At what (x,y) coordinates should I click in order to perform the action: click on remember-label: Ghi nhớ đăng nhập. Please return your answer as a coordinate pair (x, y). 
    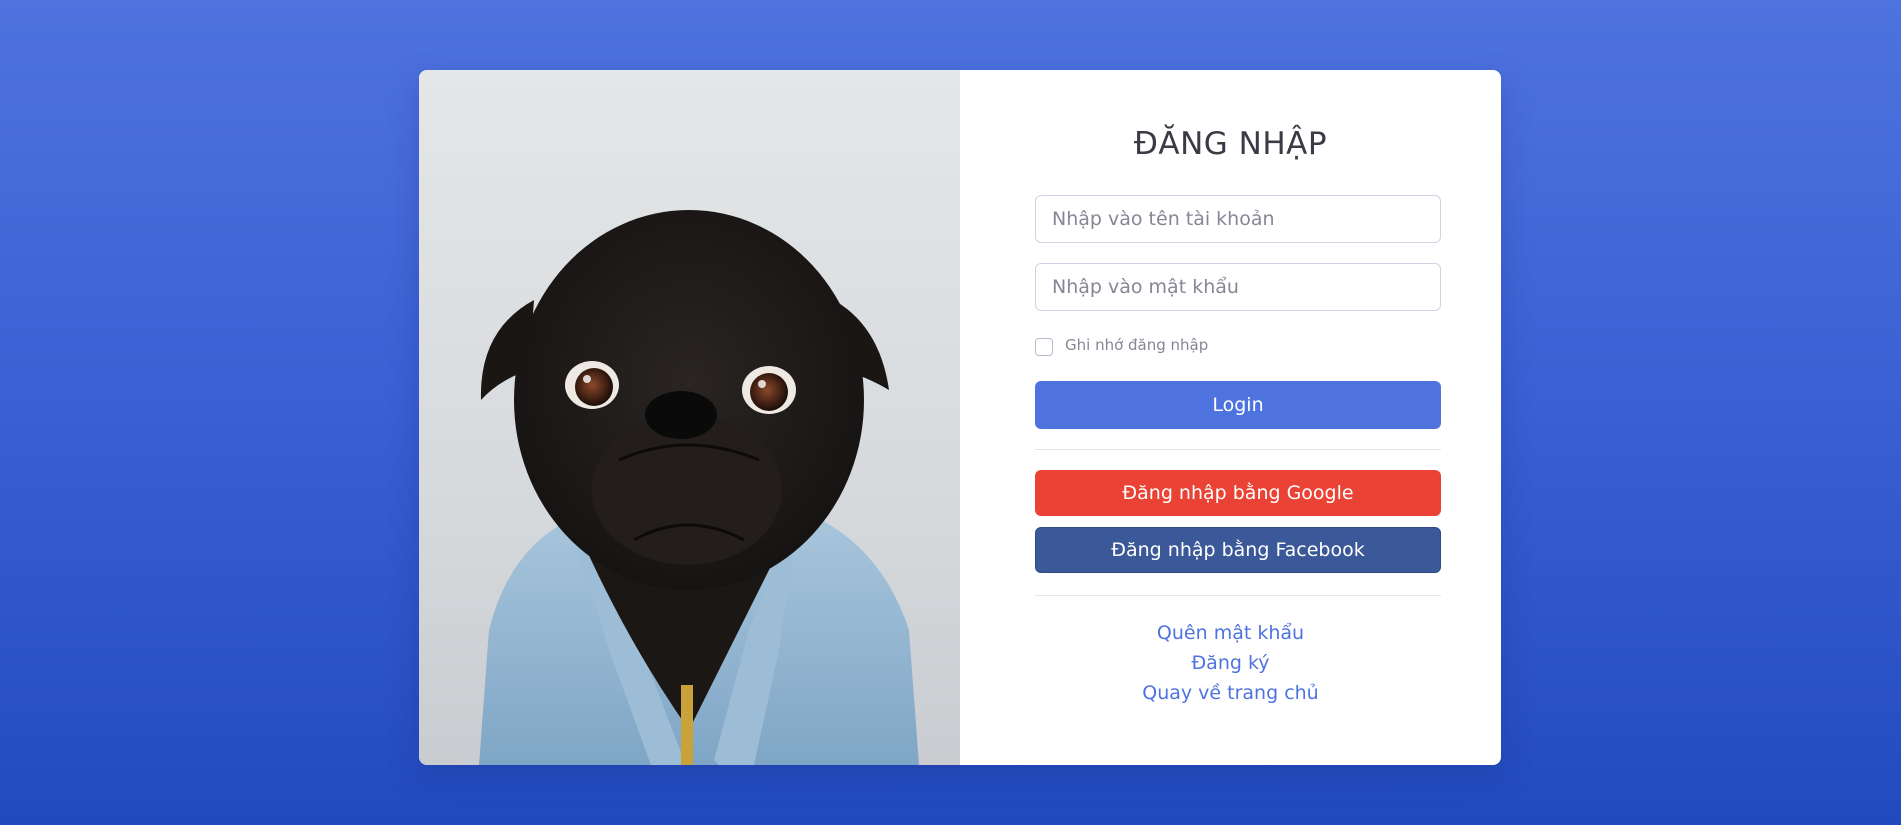
    Looking at the image, I should click on (1136, 345).